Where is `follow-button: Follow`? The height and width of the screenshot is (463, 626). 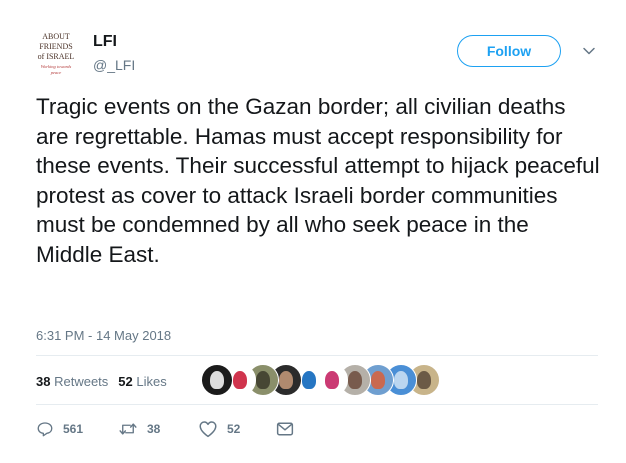 follow-button: Follow is located at coordinates (509, 51).